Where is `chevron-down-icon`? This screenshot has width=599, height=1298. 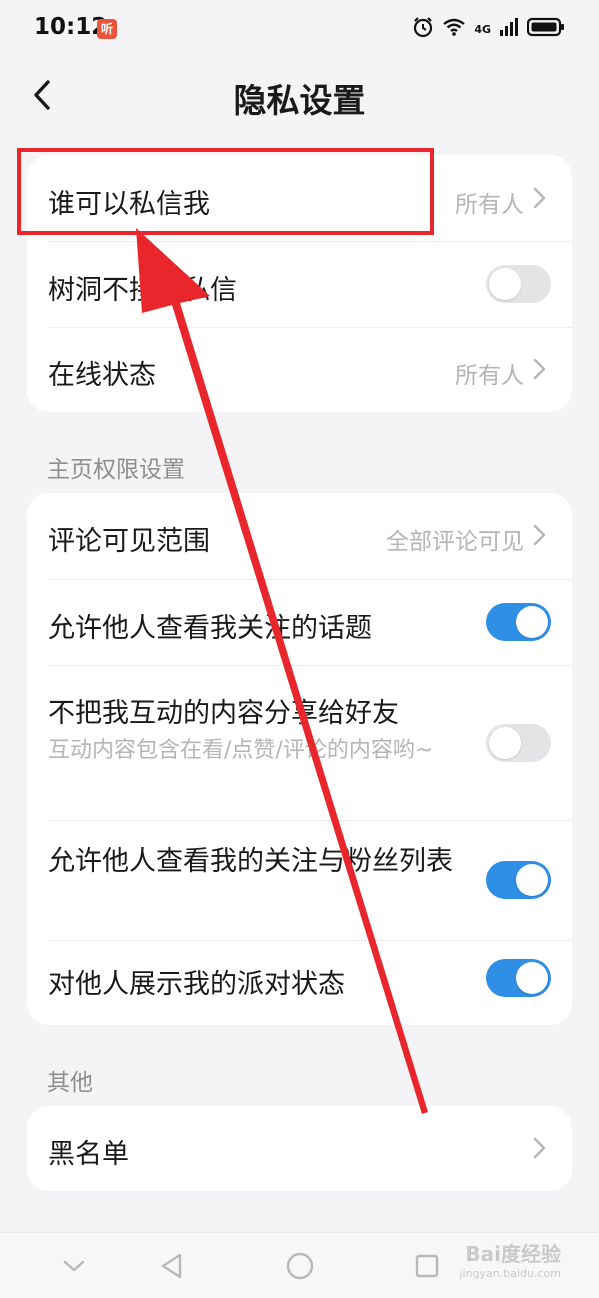 chevron-down-icon is located at coordinates (74, 1266).